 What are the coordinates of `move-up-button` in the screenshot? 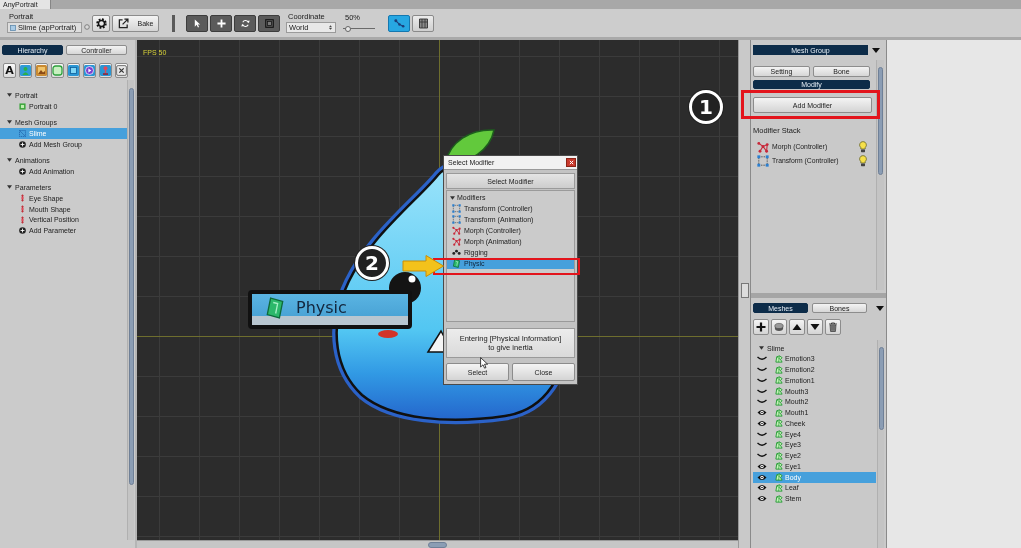 It's located at (797, 327).